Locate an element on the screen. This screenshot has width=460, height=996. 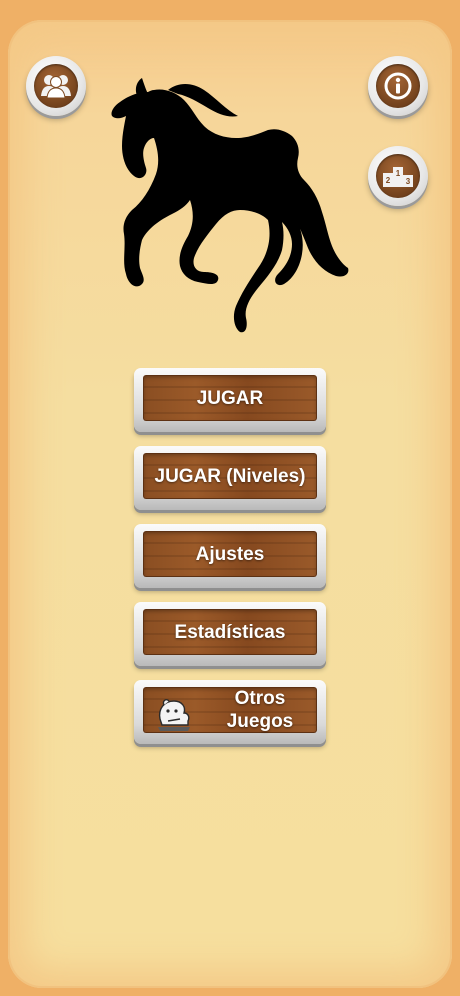
play-button: JUGAR is located at coordinates (230, 400).